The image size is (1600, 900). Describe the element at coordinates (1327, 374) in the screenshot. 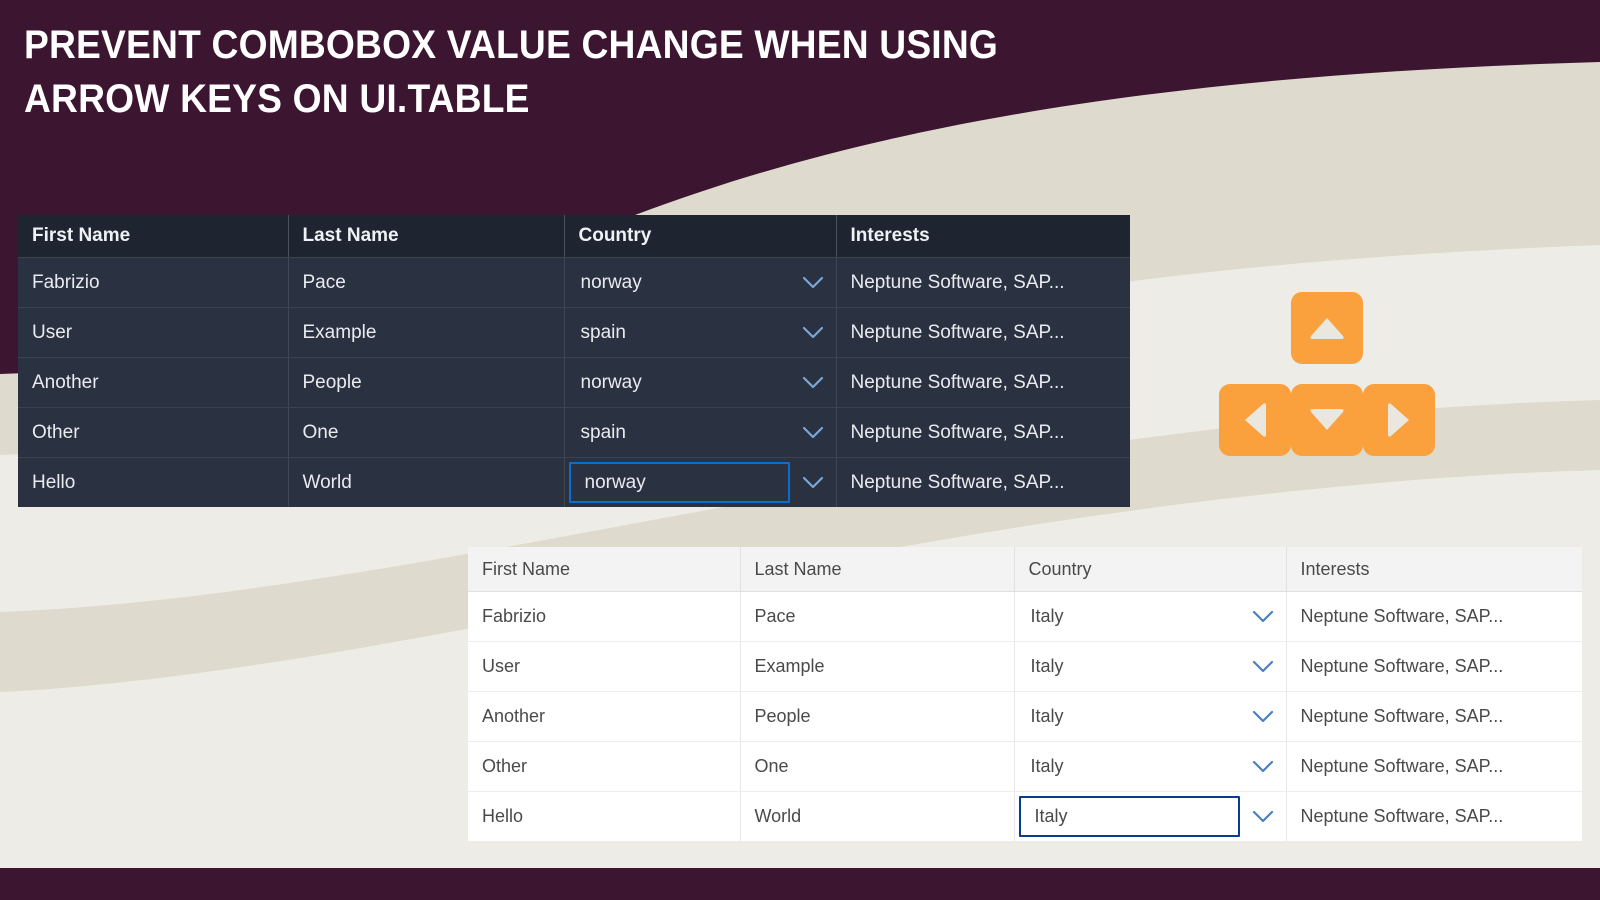

I see `arrow-keys-cluster` at that location.